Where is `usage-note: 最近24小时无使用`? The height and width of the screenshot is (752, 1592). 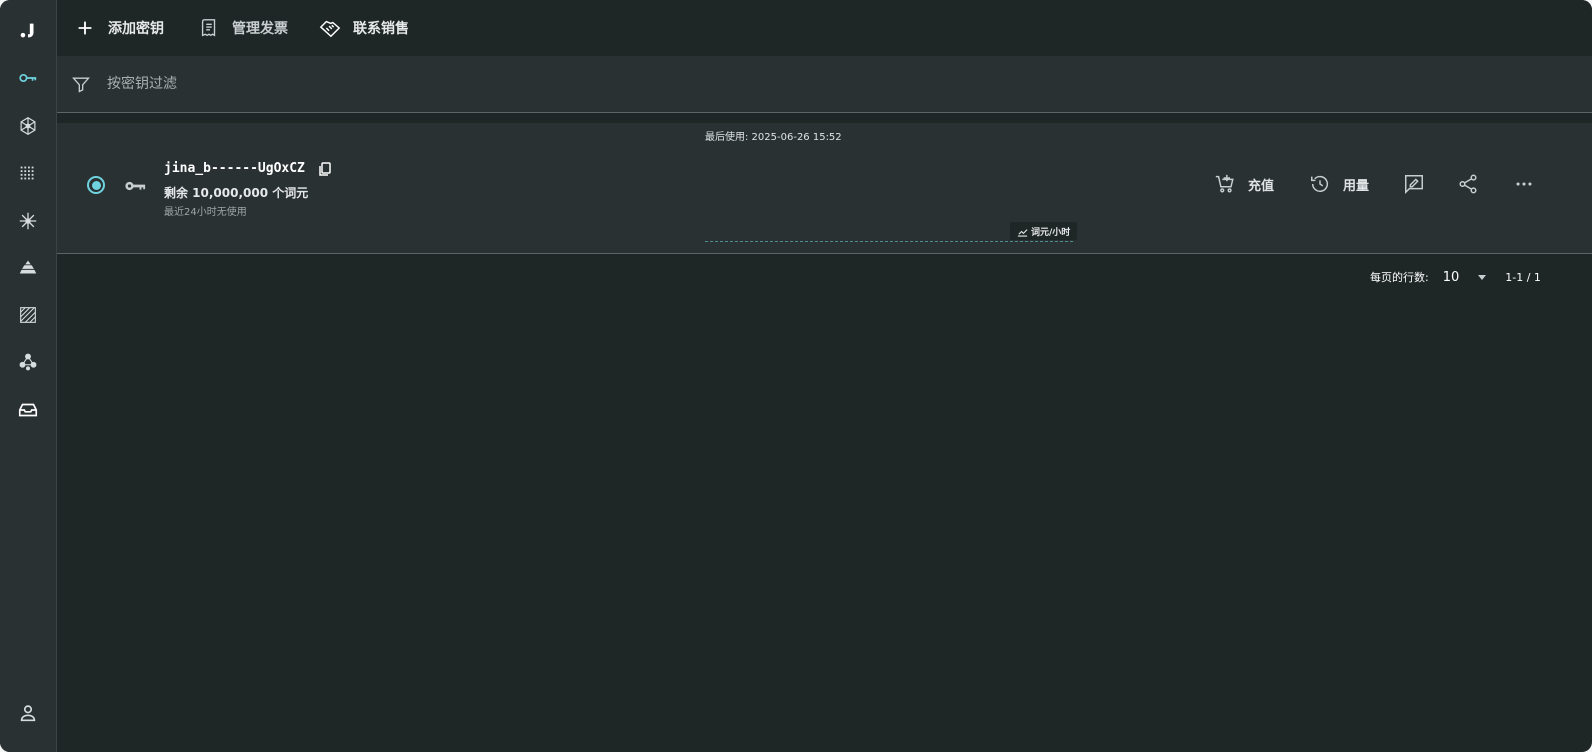
usage-note: 最近24小时无使用 is located at coordinates (205, 212).